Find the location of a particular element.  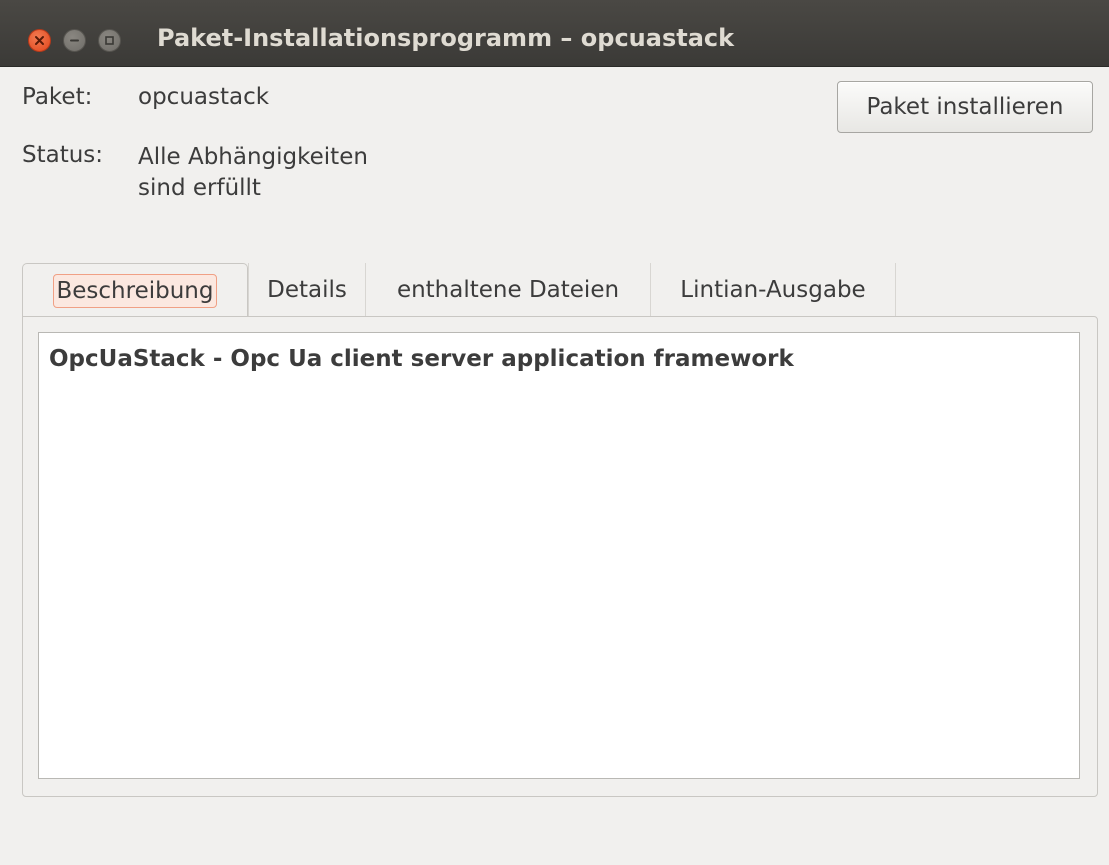

minimize-icon is located at coordinates (74, 40).